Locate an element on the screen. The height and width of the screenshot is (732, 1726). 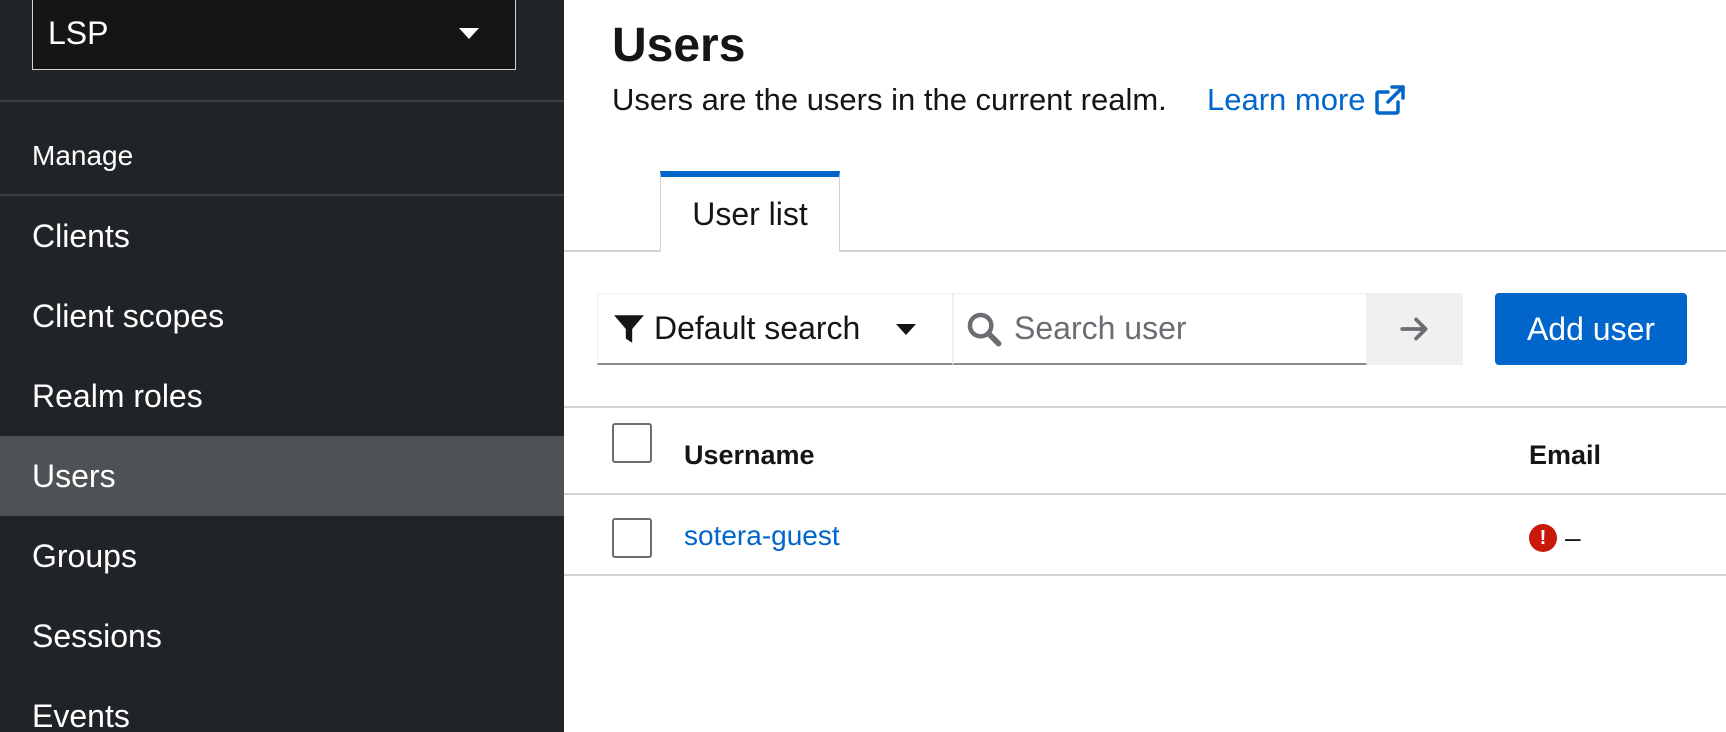
sidebar-item-sessions: Sessions is located at coordinates (282, 636).